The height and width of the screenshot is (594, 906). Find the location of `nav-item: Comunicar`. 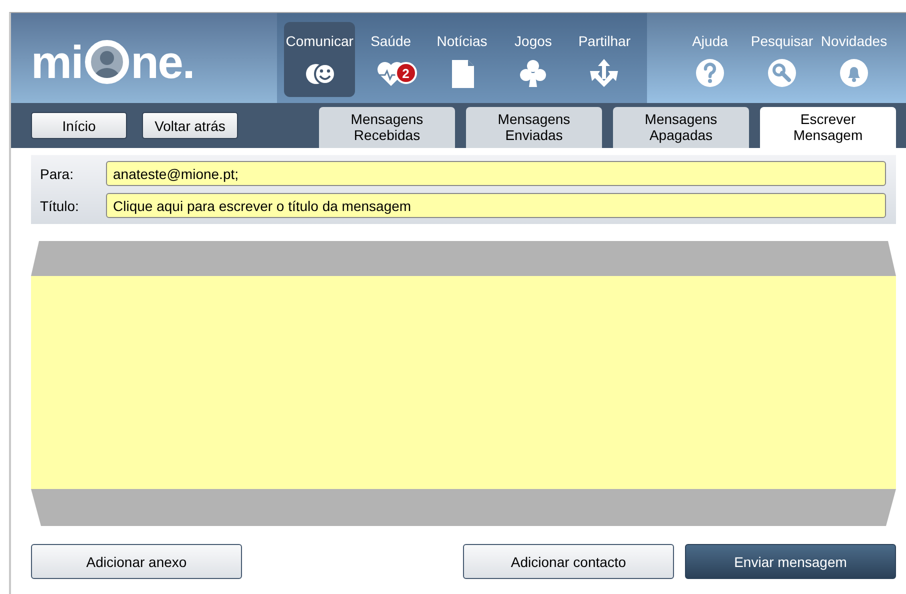

nav-item: Comunicar is located at coordinates (320, 59).